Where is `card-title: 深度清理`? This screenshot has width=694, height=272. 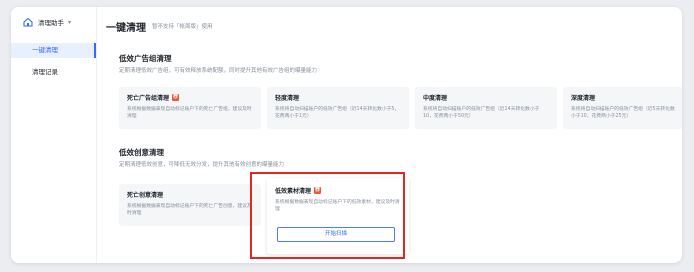
card-title: 深度清理 is located at coordinates (583, 98).